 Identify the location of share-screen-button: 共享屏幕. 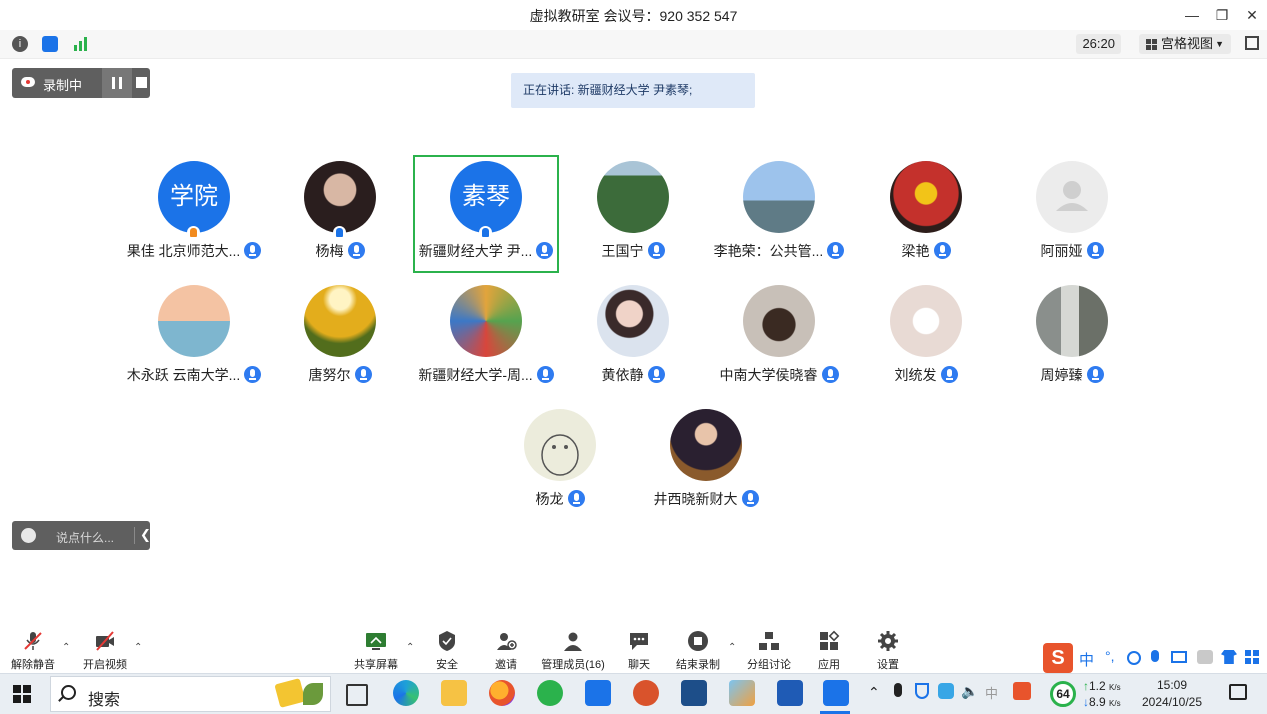
(376, 650).